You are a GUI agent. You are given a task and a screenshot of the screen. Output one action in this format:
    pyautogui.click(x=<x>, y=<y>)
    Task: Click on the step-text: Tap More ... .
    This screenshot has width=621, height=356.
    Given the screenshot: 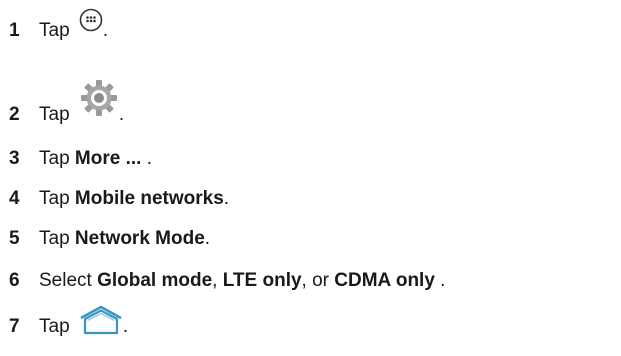 What is the action you would take?
    pyautogui.click(x=95, y=158)
    